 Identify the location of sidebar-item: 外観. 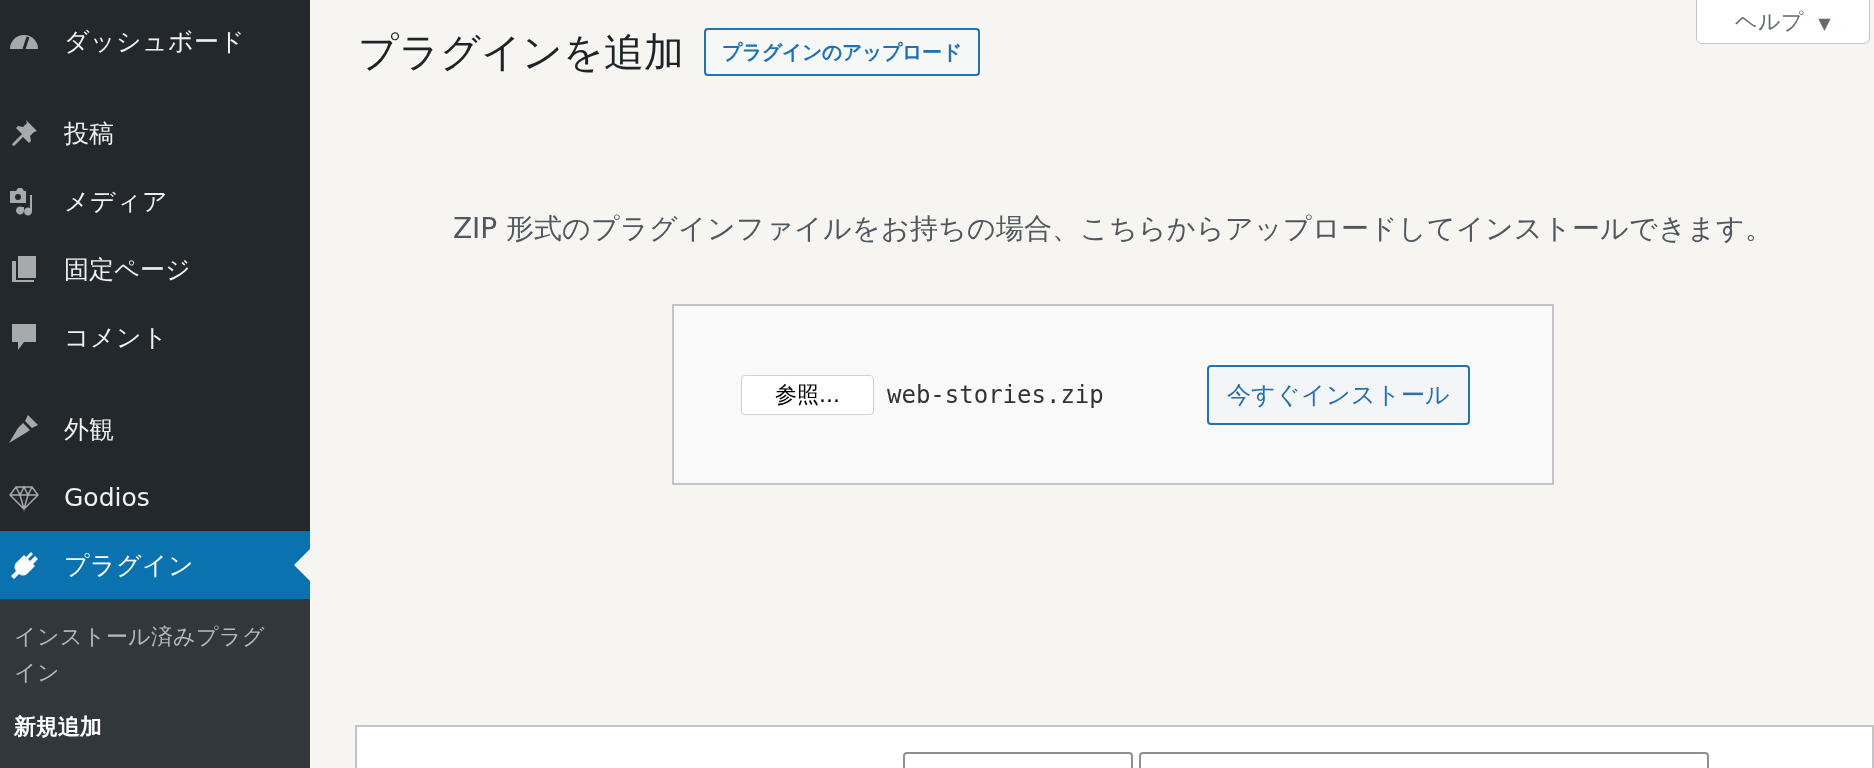
(155, 429).